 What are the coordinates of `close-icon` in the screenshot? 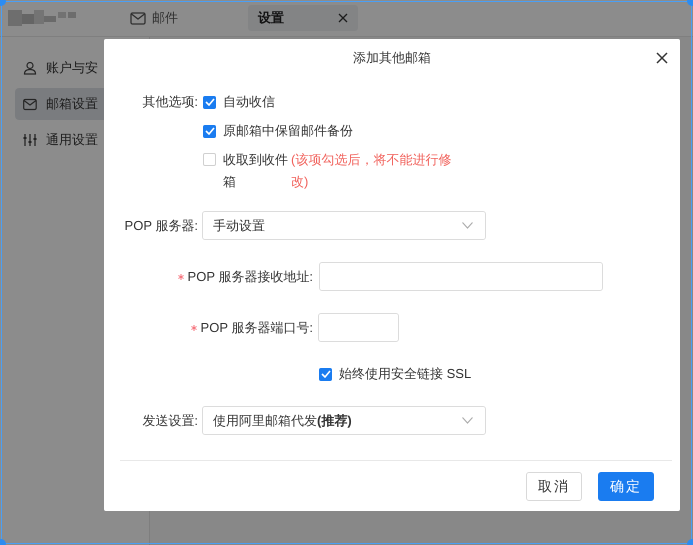 It's located at (662, 58).